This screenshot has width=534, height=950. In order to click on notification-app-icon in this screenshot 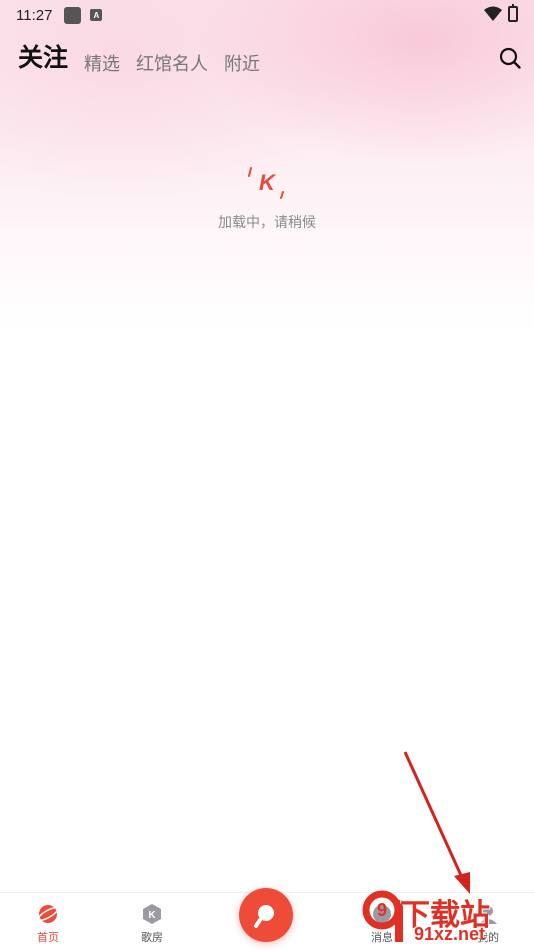, I will do `click(73, 15)`.